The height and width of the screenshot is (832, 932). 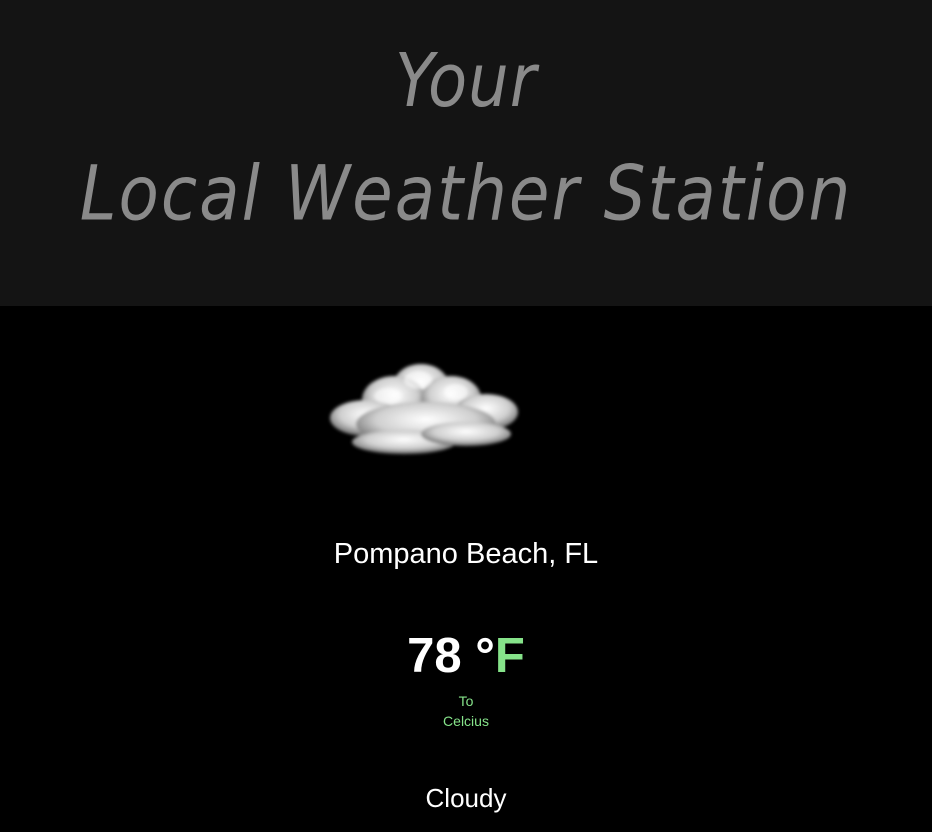 What do you see at coordinates (434, 656) in the screenshot?
I see `temperature-value: 78` at bounding box center [434, 656].